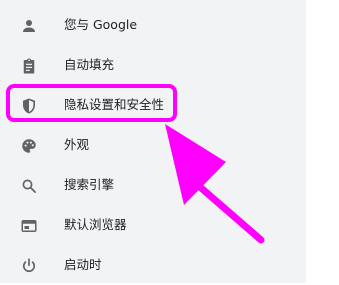 The height and width of the screenshot is (285, 339). Describe the element at coordinates (29, 186) in the screenshot. I see `search-icon` at that location.